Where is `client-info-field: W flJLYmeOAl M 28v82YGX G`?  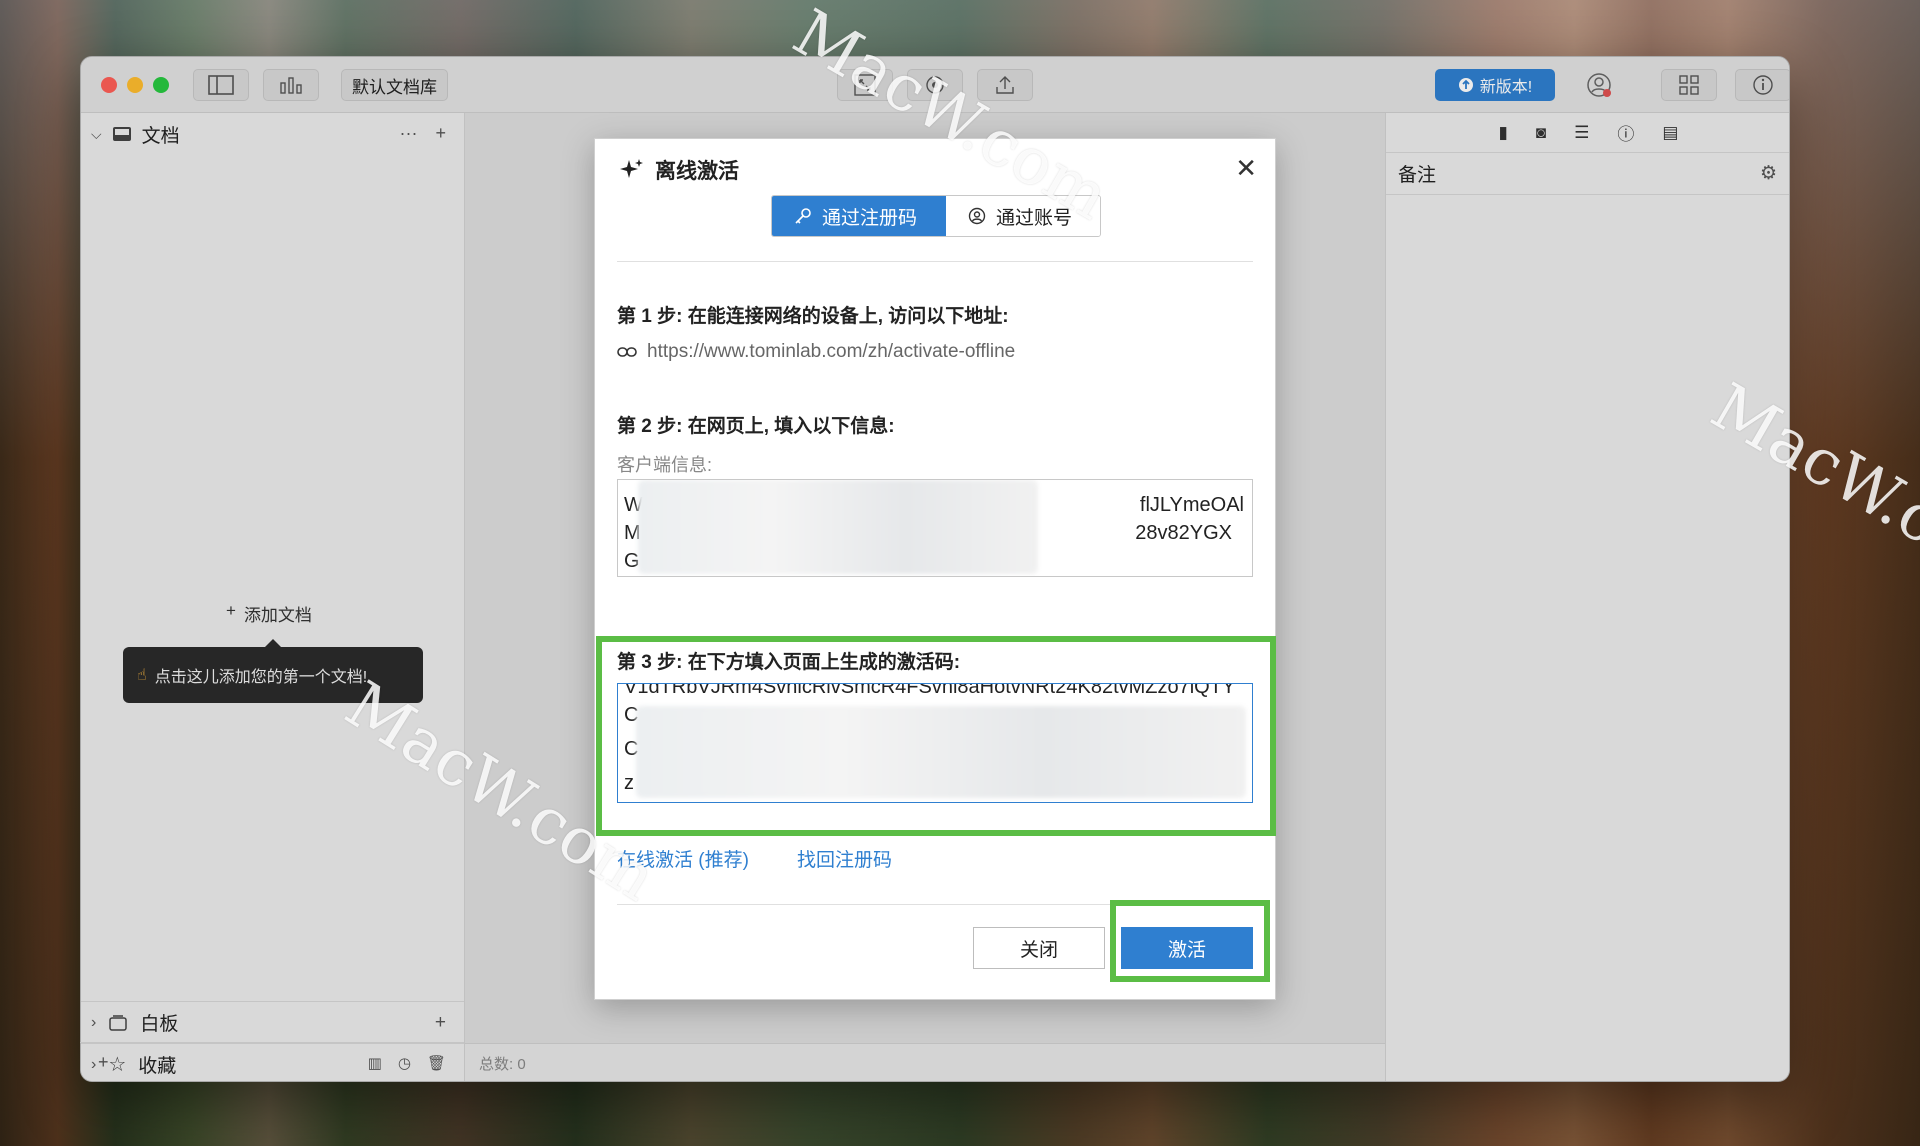
client-info-field: W flJLYmeOAl M 28v82YGX G is located at coordinates (935, 528).